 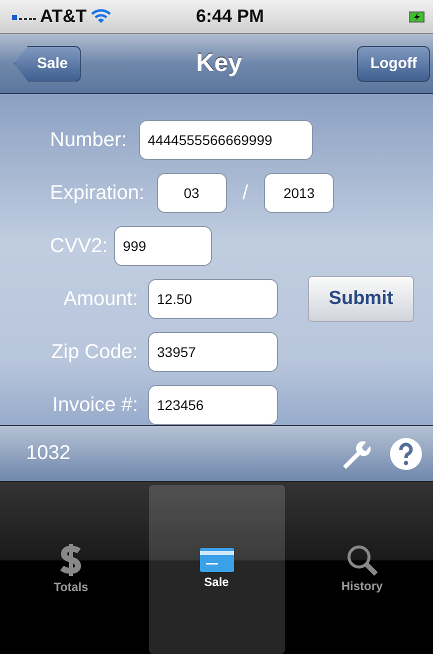 I want to click on tab: History, so click(x=362, y=569).